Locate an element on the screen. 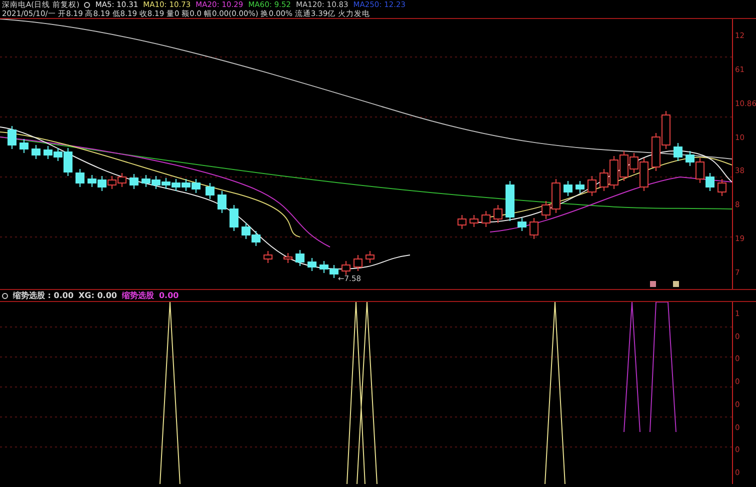 The width and height of the screenshot is (756, 487). indicator-value: 缩势选股 : 0.00 is located at coordinates (43, 295).